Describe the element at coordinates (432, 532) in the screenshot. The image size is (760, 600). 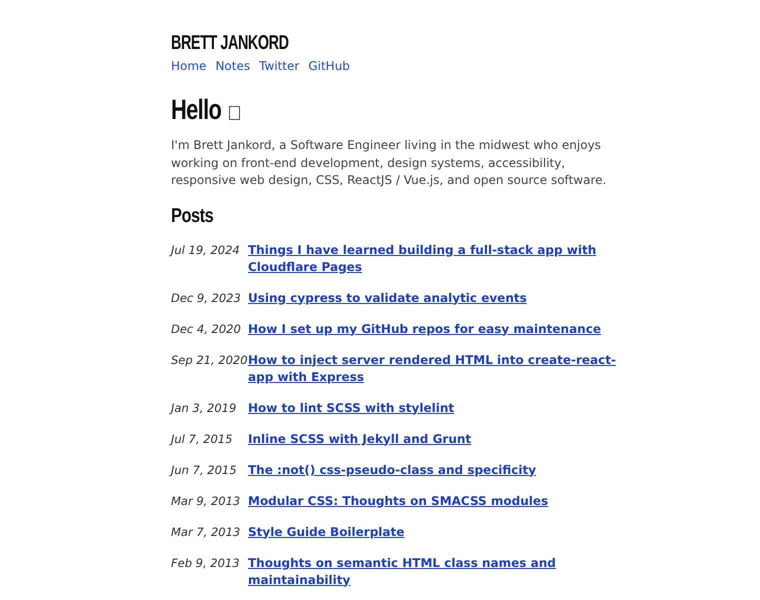
I see `post-link: Style Guide Boilerplate` at that location.